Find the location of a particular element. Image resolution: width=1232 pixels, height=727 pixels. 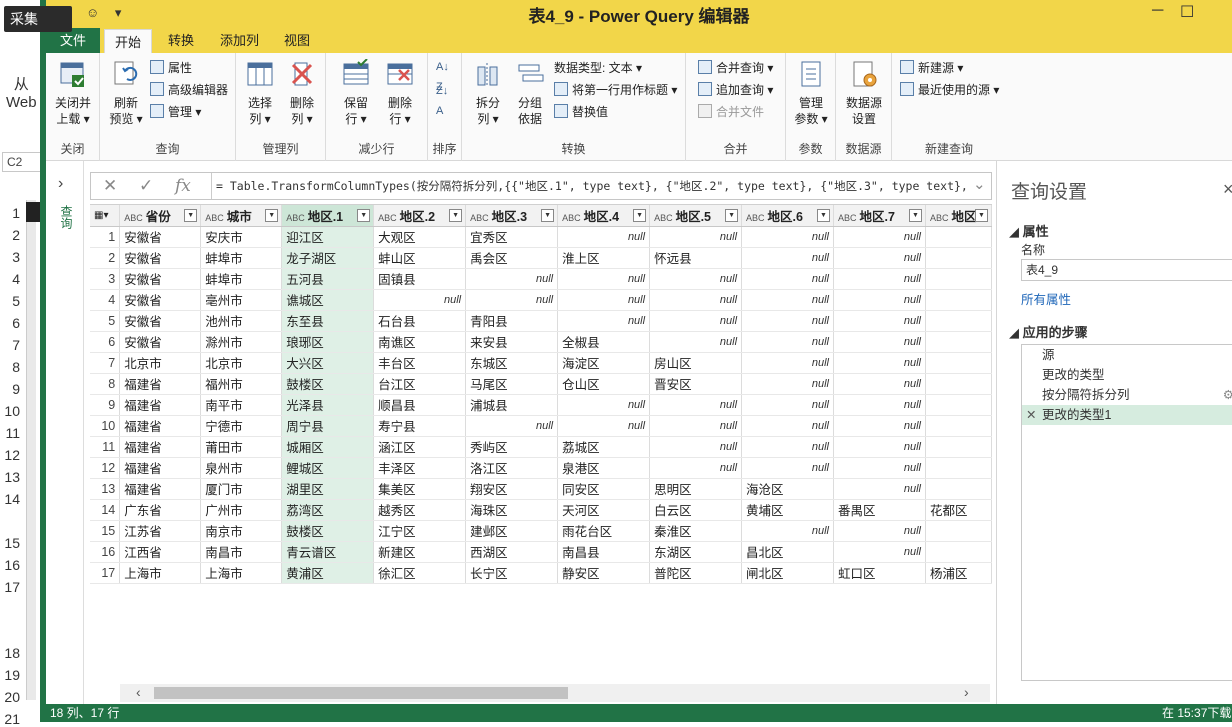

table-cell: 南昌市 is located at coordinates (241, 552).